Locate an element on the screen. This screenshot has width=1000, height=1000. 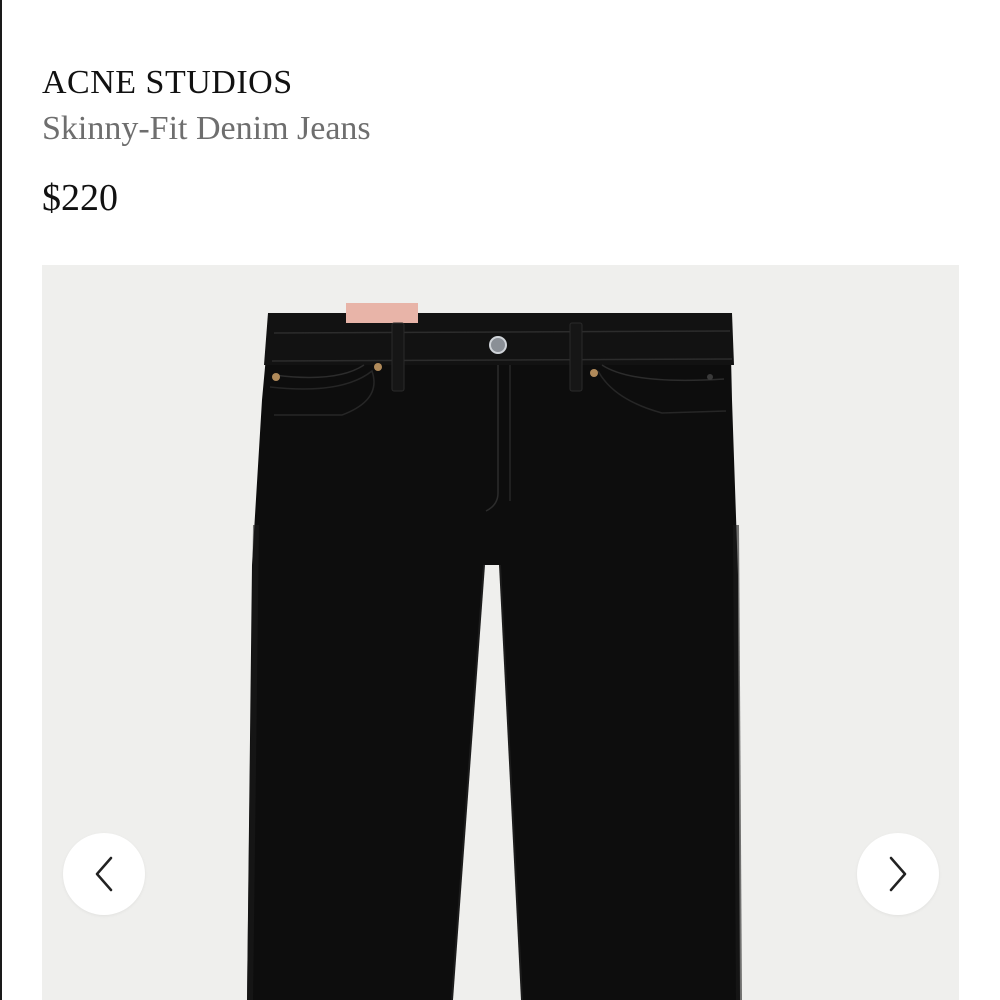
product-title: Skinny-Fit Denim Jeans is located at coordinates (206, 128).